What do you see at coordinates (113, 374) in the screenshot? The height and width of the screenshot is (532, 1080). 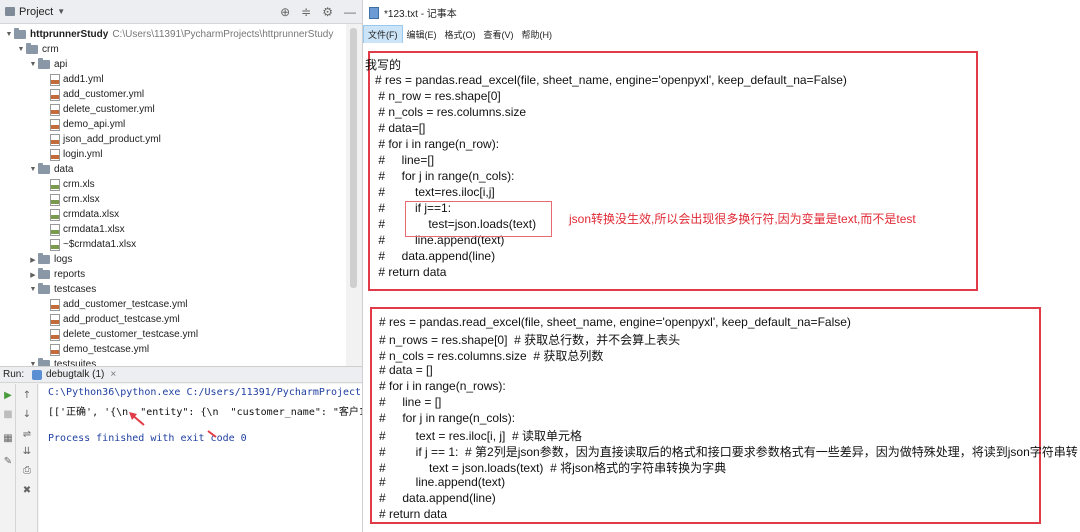 I see `close-icon: ×` at bounding box center [113, 374].